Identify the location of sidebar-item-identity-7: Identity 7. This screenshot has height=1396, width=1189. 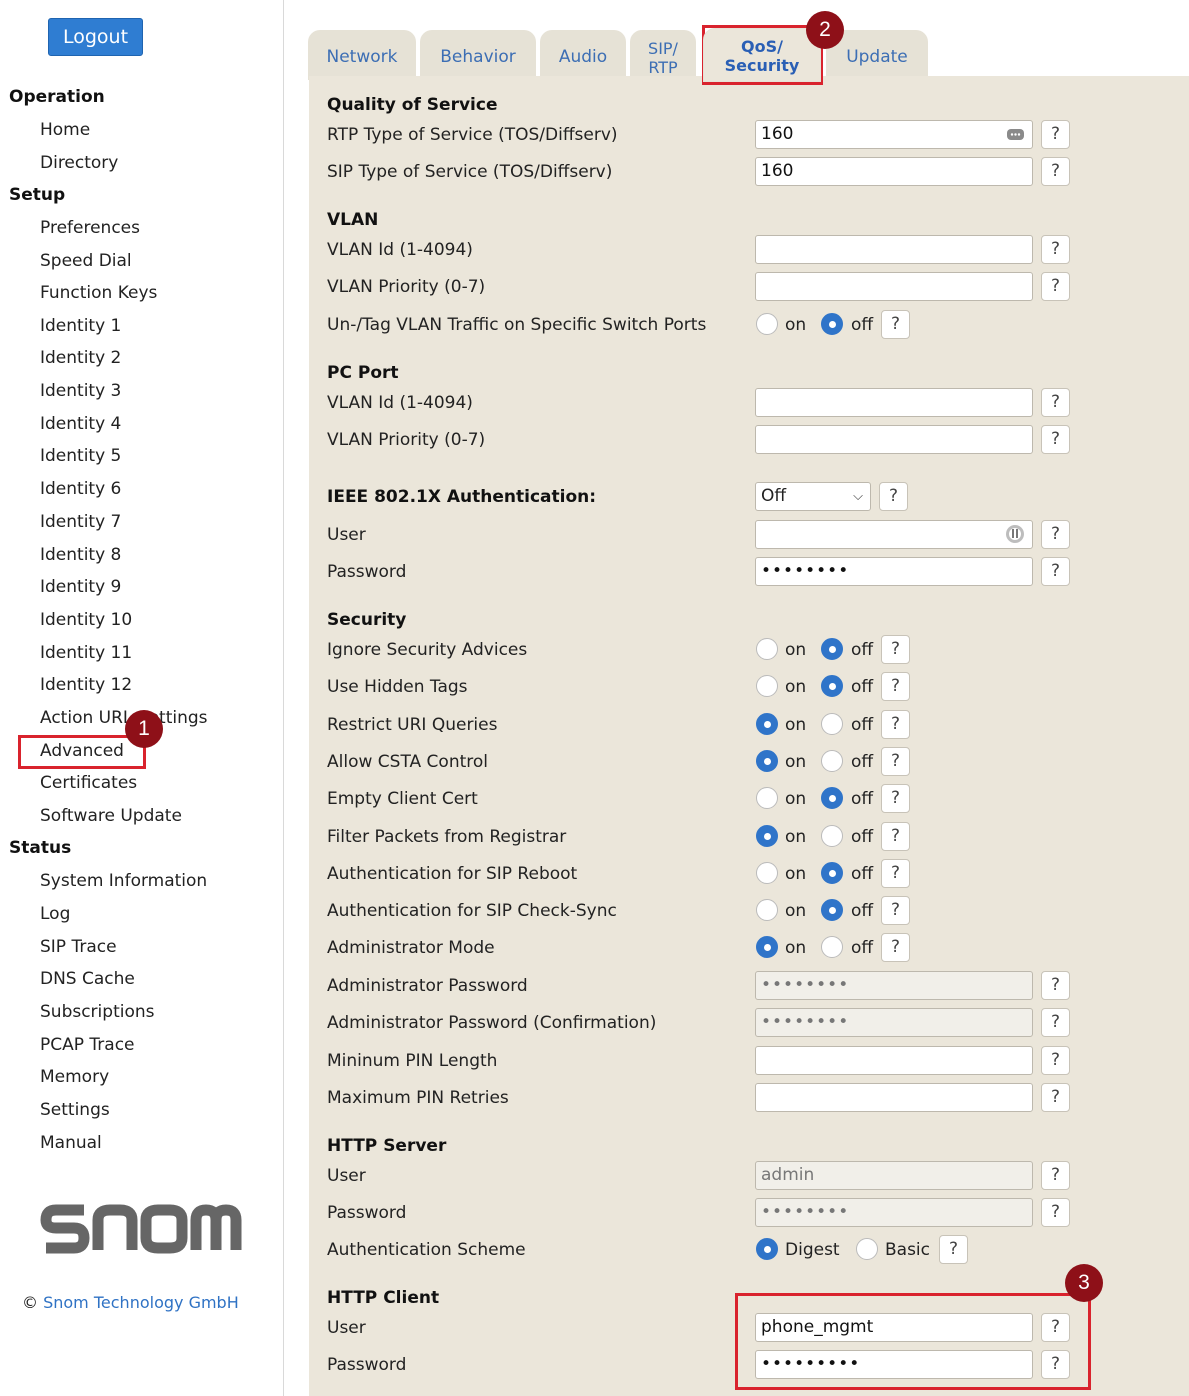
(80, 522).